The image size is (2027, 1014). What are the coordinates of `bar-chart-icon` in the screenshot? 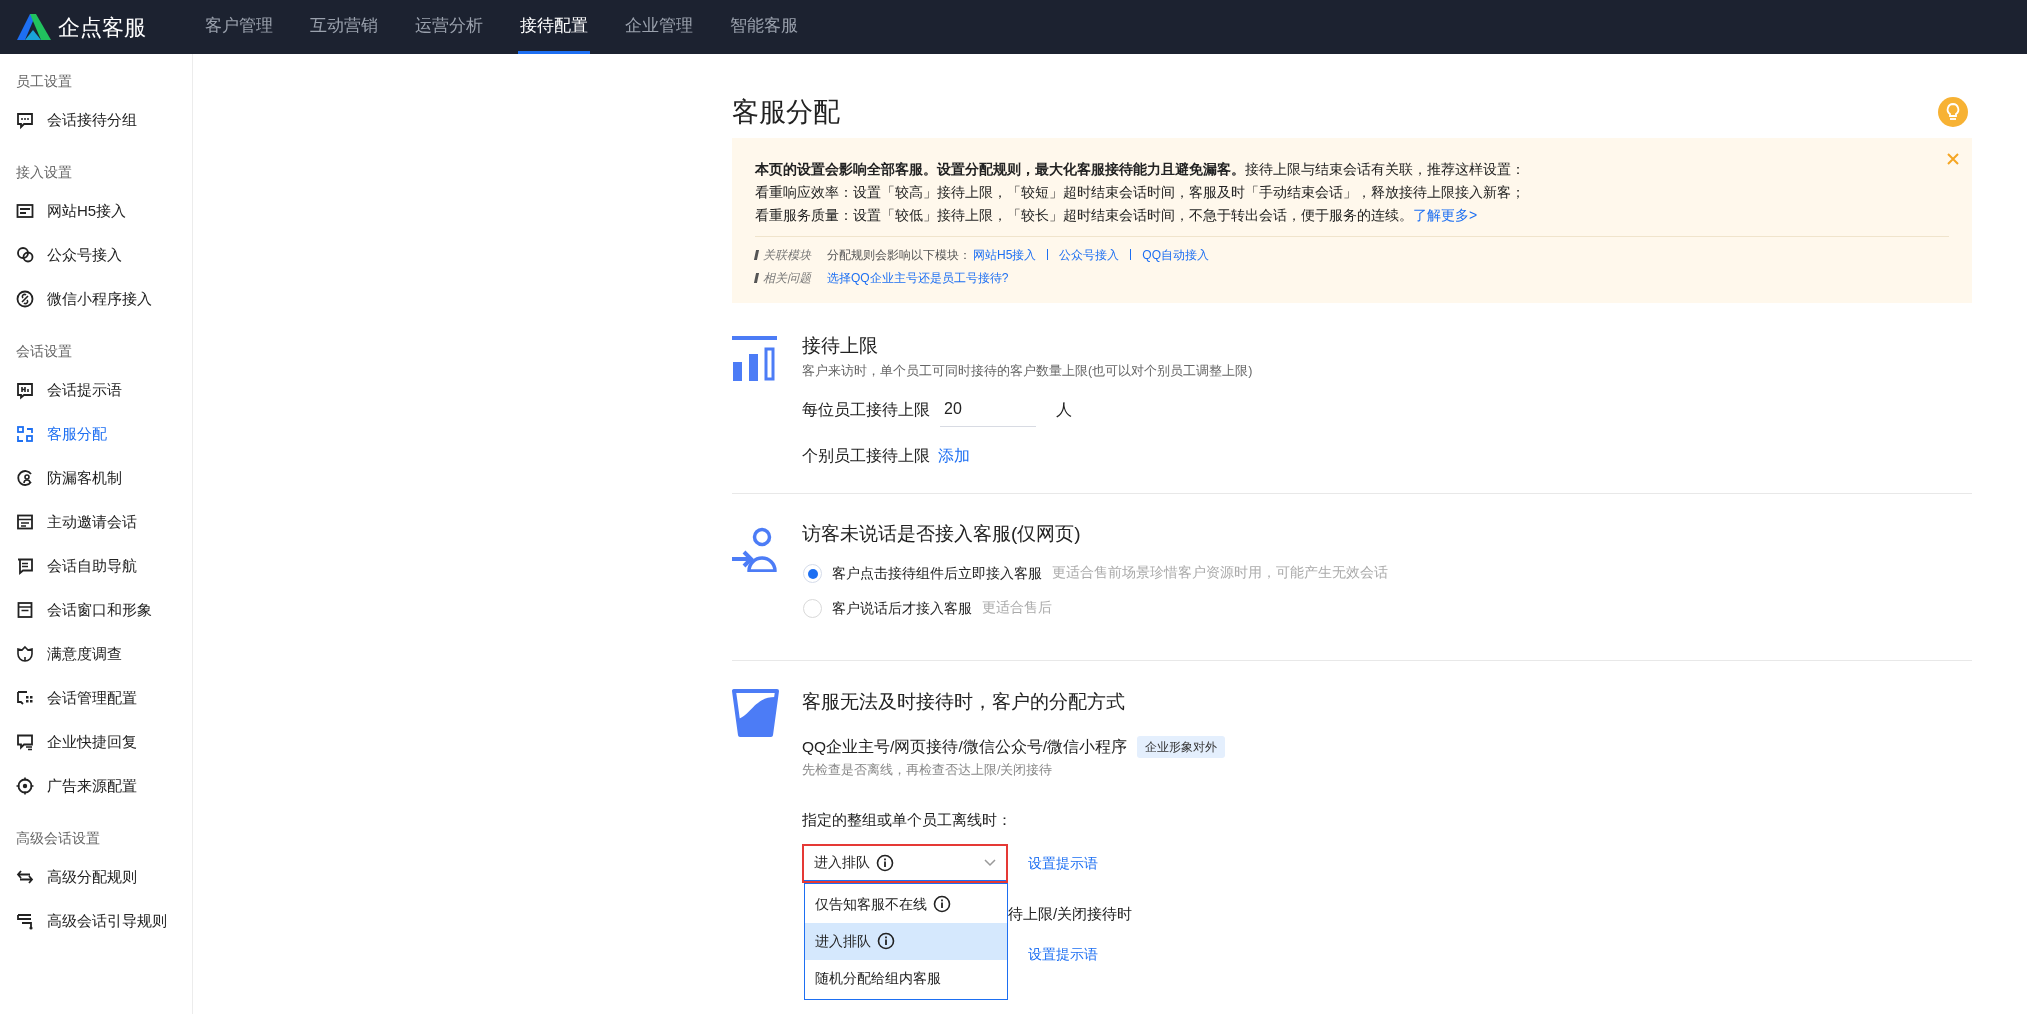 It's located at (754, 358).